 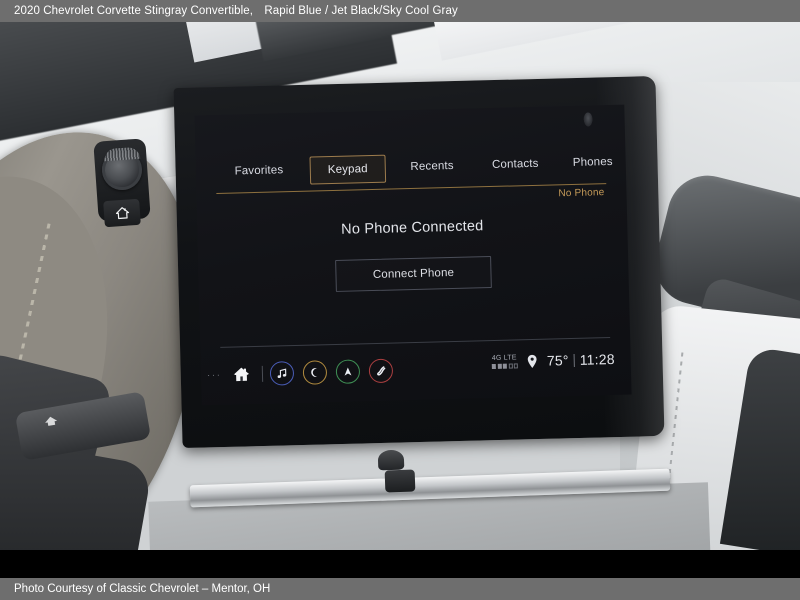 I want to click on dock-phone-icon, so click(x=314, y=372).